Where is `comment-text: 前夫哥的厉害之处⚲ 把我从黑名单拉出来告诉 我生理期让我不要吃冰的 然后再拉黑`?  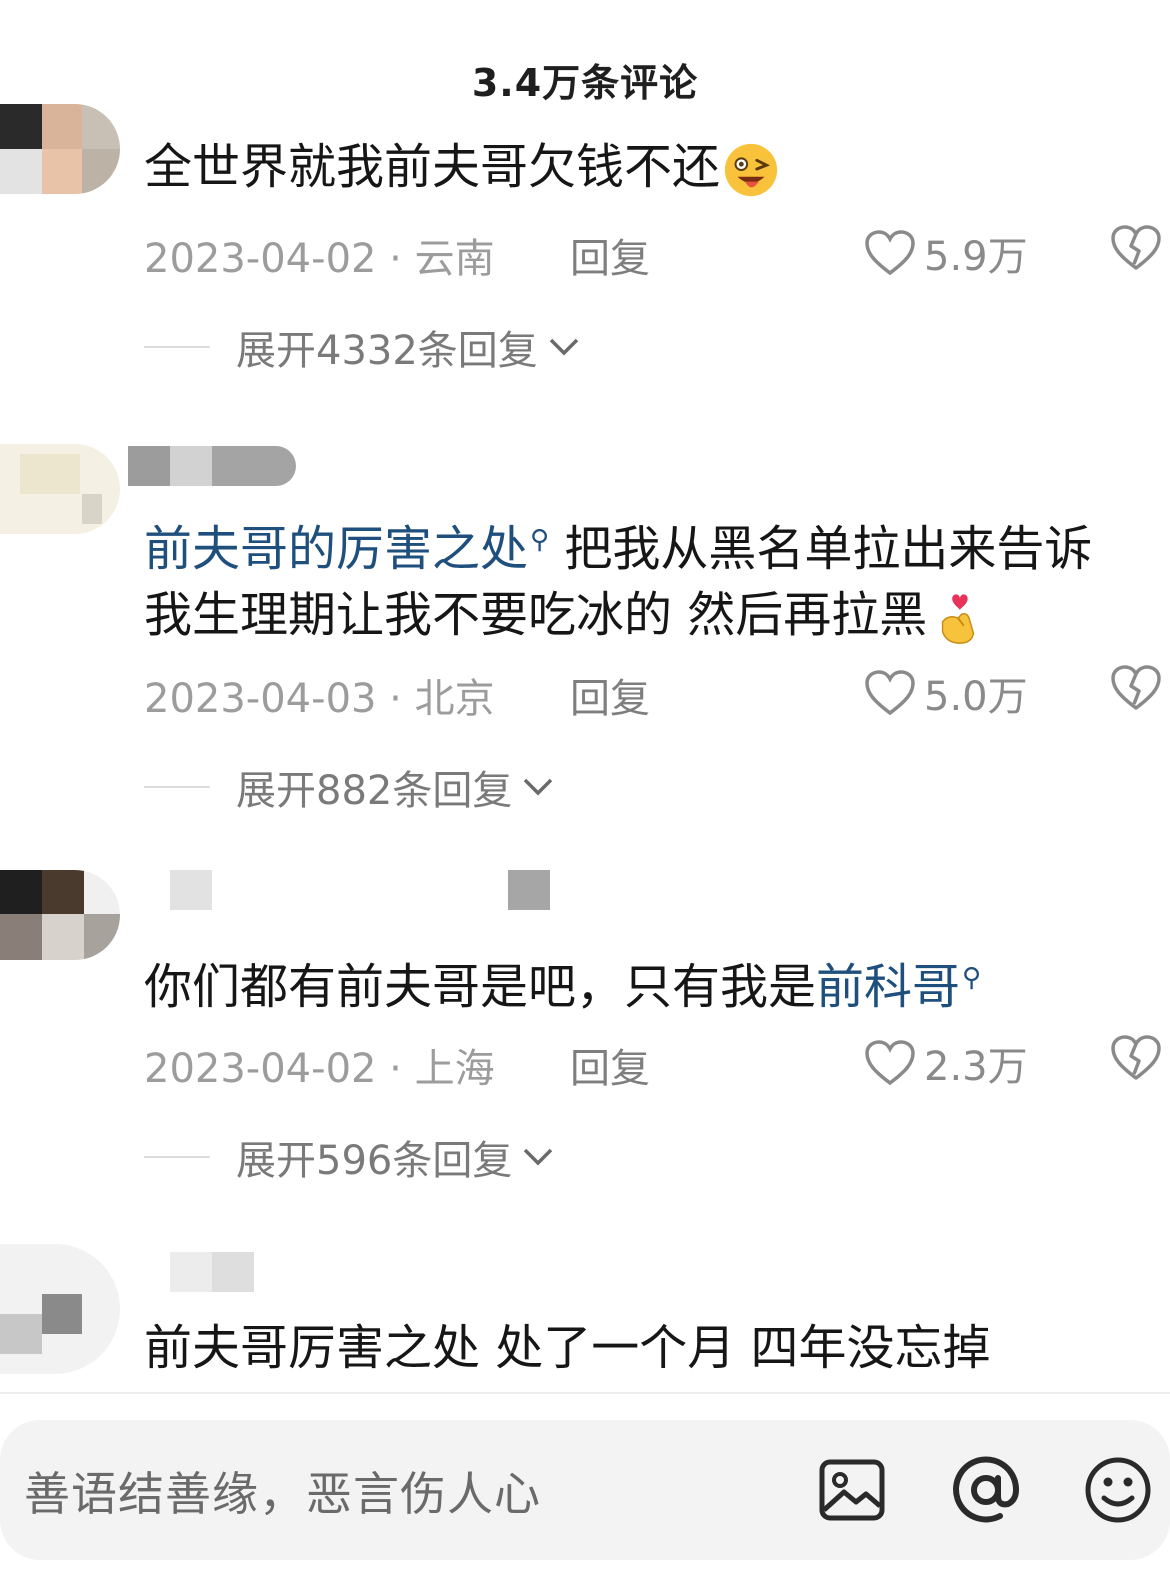 comment-text: 前夫哥的厉害之处⚲ 把我从黑名单拉出来告诉 我生理期让我不要吃冰的 然后再拉黑 is located at coordinates (649, 577).